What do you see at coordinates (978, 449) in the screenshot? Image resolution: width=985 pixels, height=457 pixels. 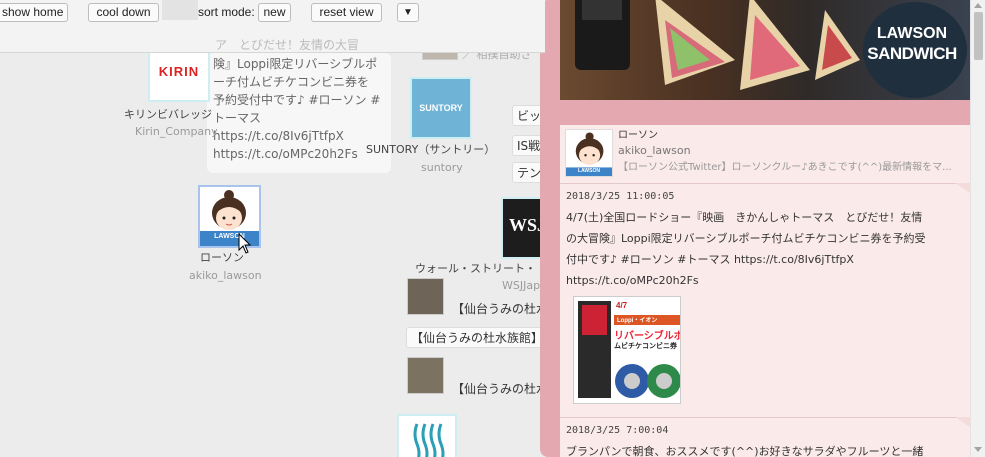 I see `scroll-down-arrow-icon` at bounding box center [978, 449].